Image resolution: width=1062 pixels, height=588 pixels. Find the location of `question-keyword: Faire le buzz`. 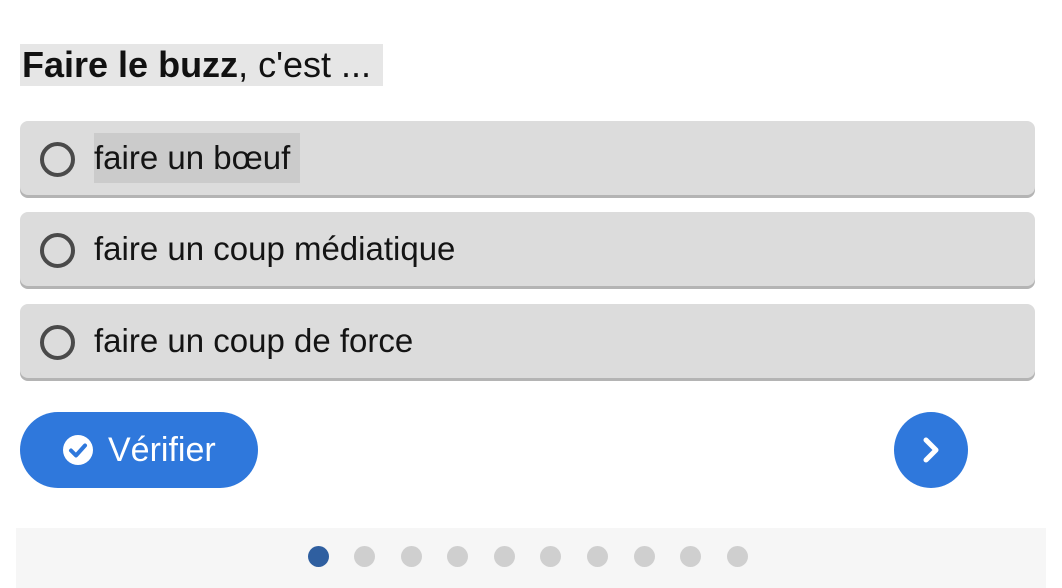

question-keyword: Faire le buzz is located at coordinates (130, 64).